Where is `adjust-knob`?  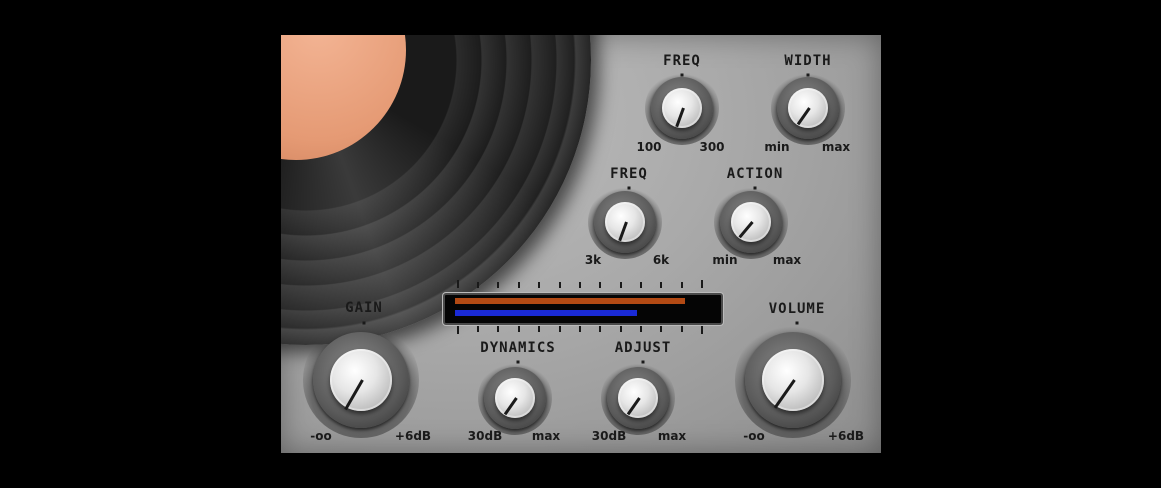 adjust-knob is located at coordinates (638, 398).